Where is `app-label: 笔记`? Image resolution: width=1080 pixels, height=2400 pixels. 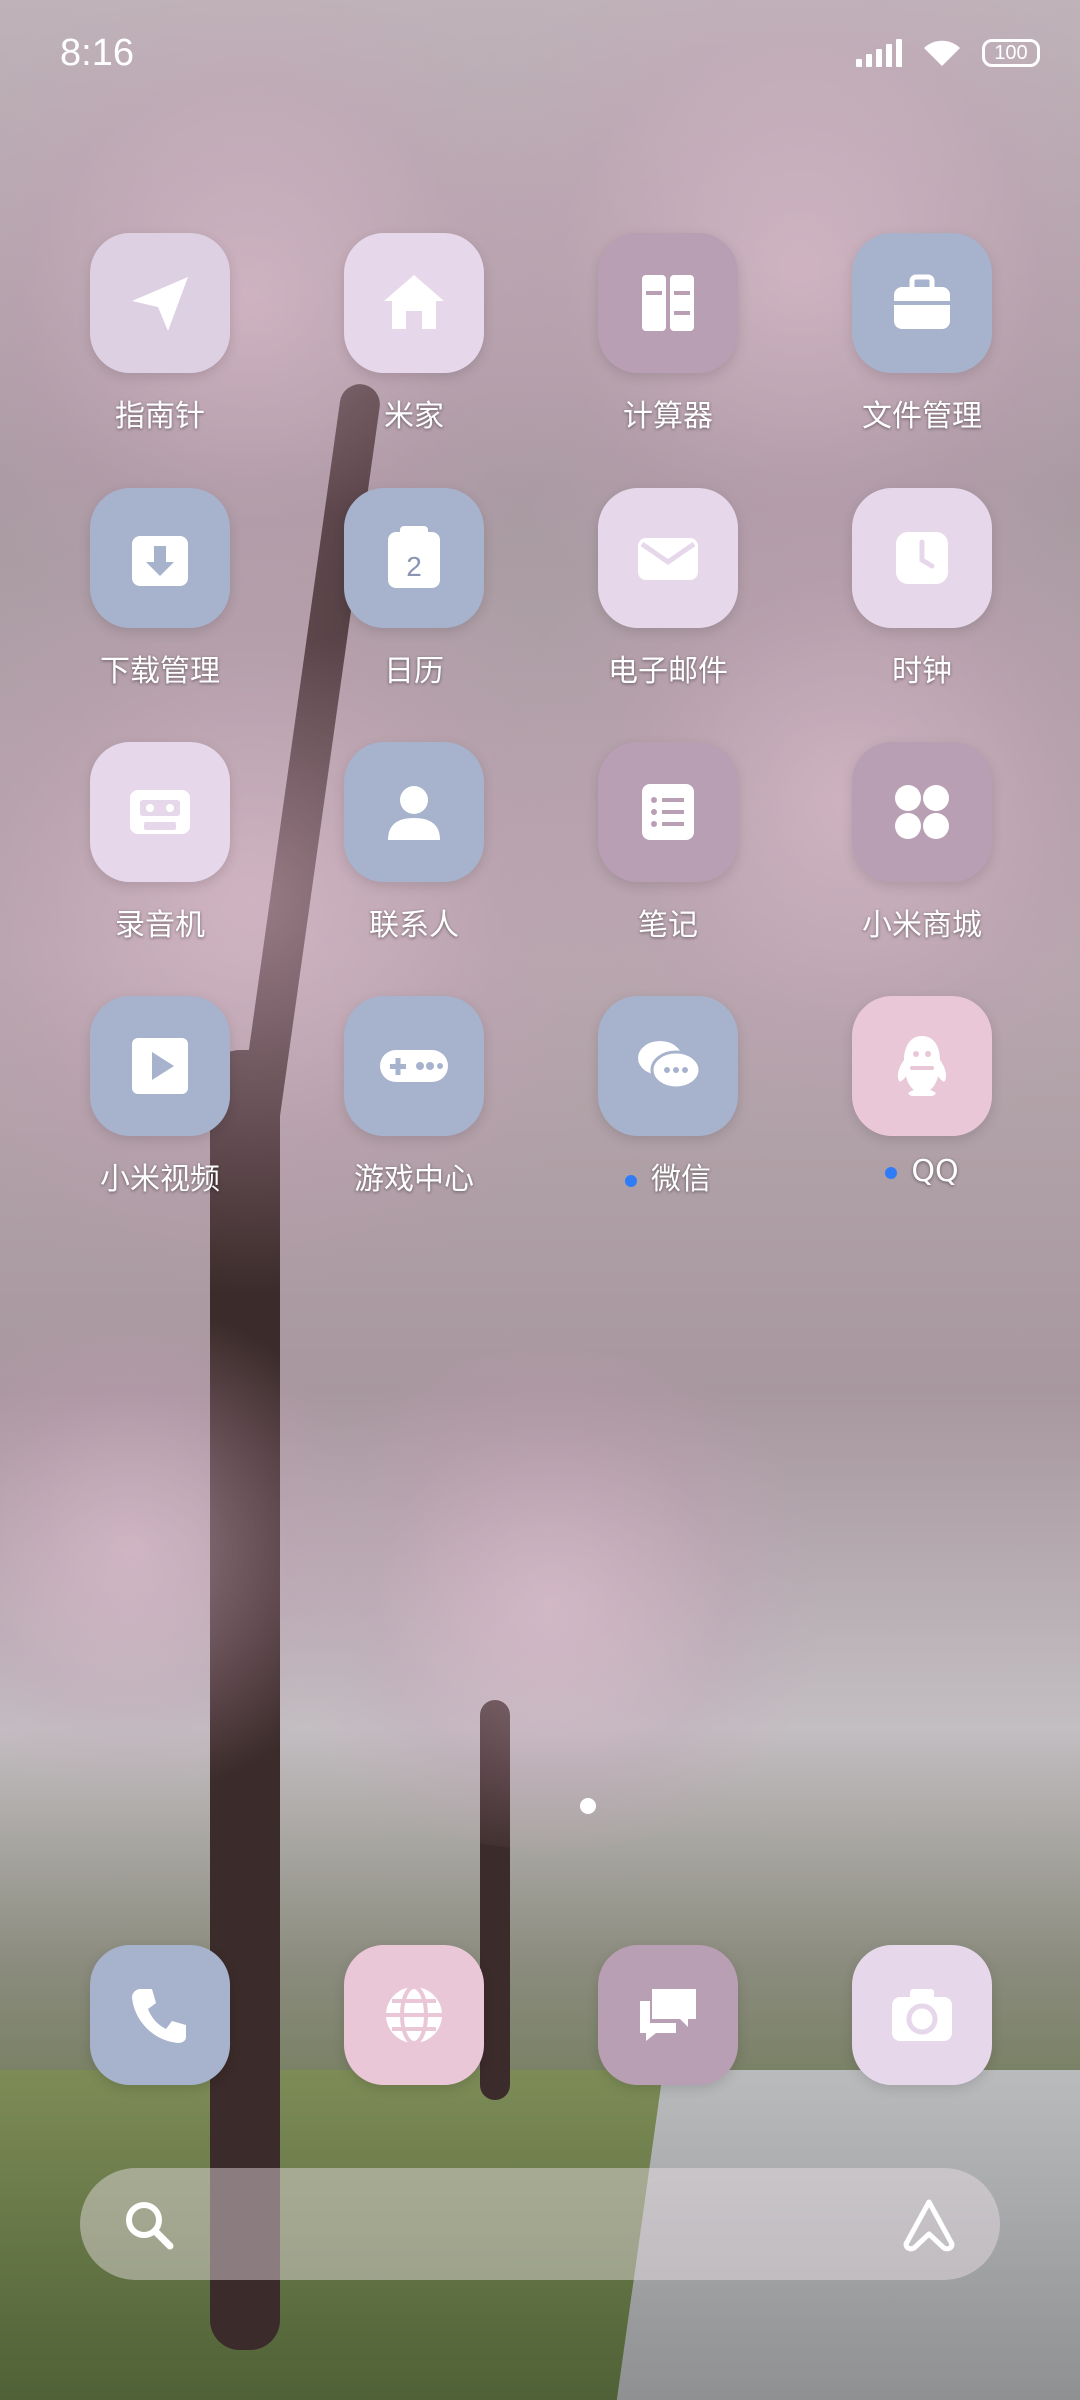
app-label: 笔记 is located at coordinates (668, 925).